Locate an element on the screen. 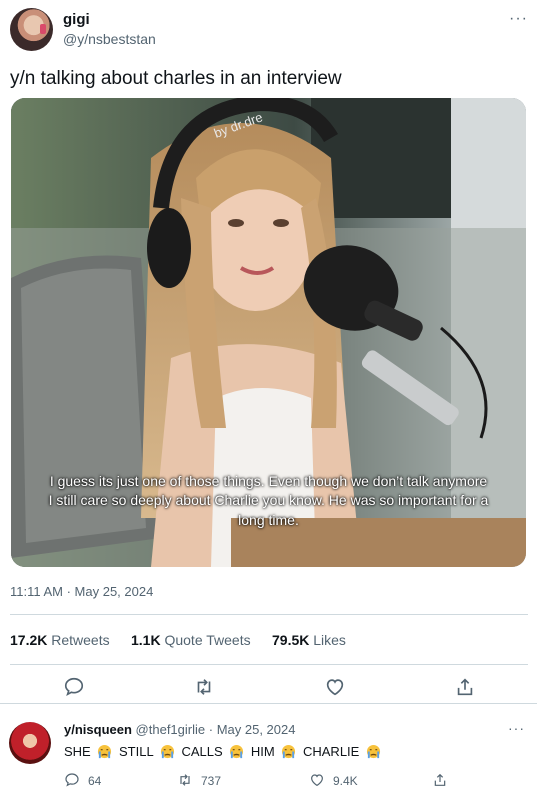 The width and height of the screenshot is (537, 810). author-handle: @y/nsbeststan is located at coordinates (109, 39).